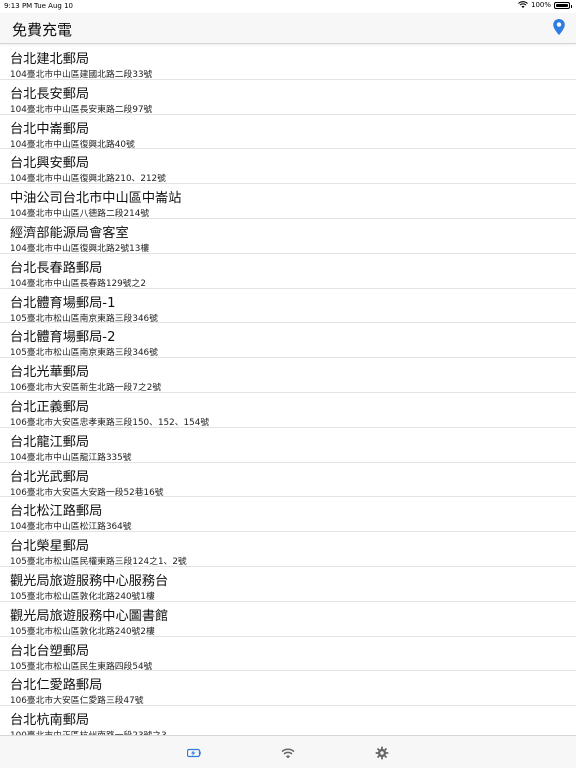  Describe the element at coordinates (288, 688) in the screenshot. I see `list-item: 台北仁愛路郵局 106臺北市大安區仁愛路三段47號` at that location.